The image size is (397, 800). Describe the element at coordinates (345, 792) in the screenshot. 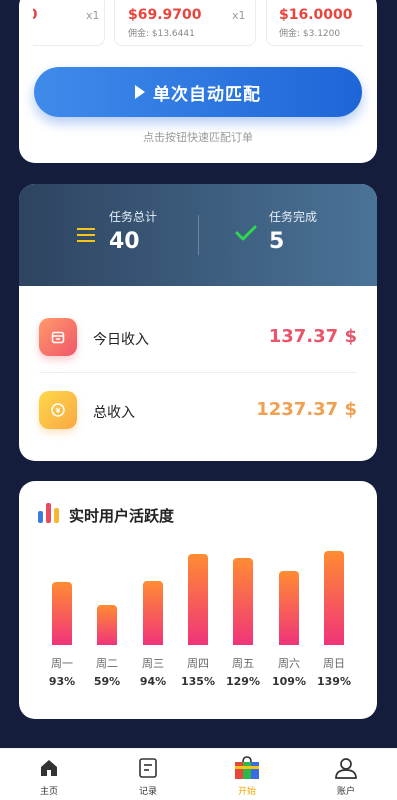

I see `nav-label: 账户` at that location.